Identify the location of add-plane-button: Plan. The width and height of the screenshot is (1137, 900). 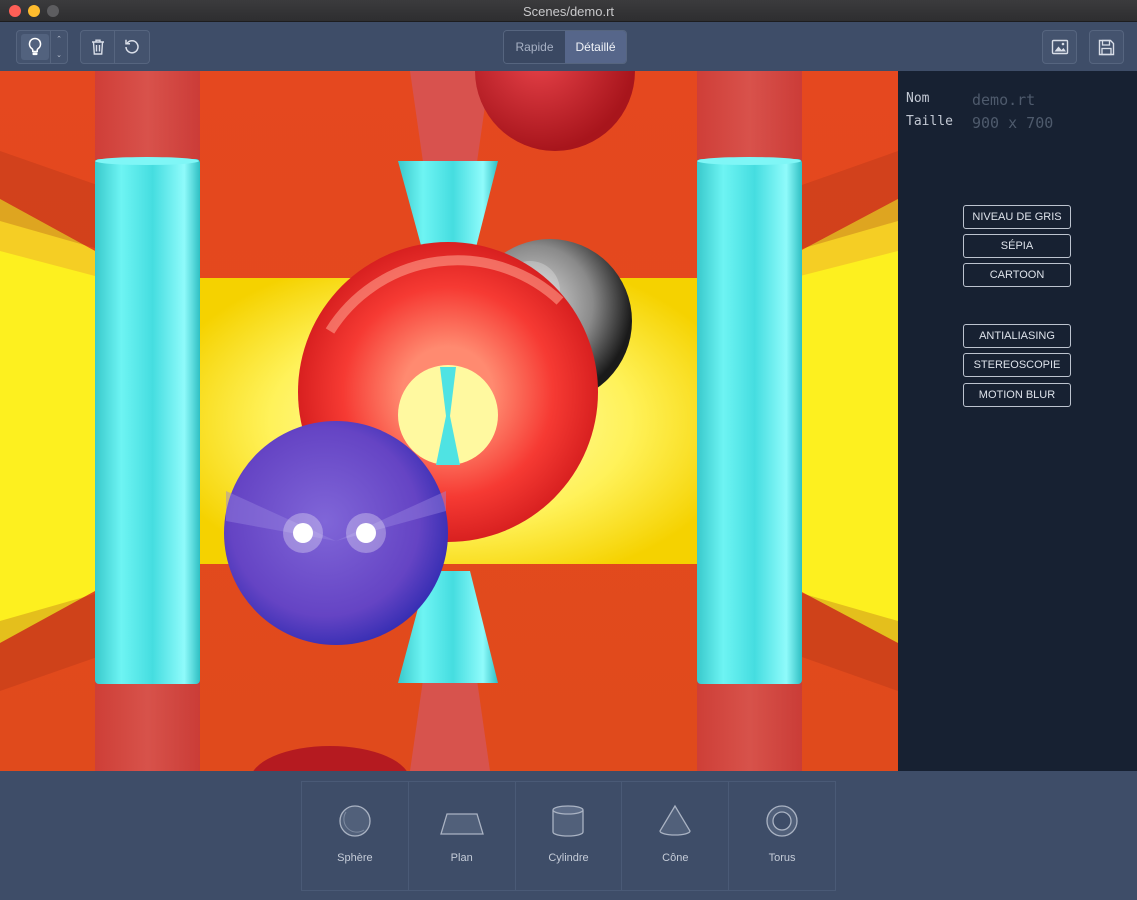
(462, 836).